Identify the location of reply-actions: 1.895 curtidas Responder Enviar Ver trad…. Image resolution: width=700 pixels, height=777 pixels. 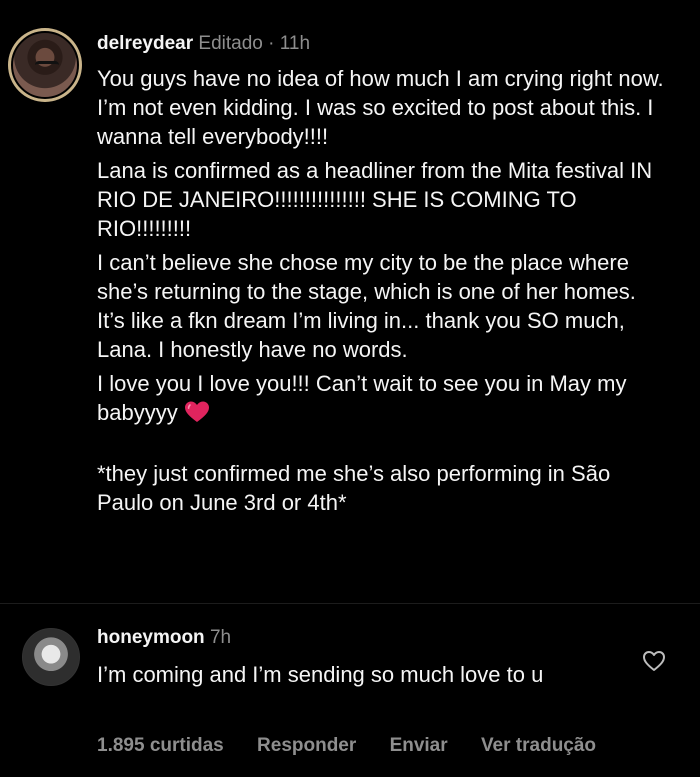
(346, 746).